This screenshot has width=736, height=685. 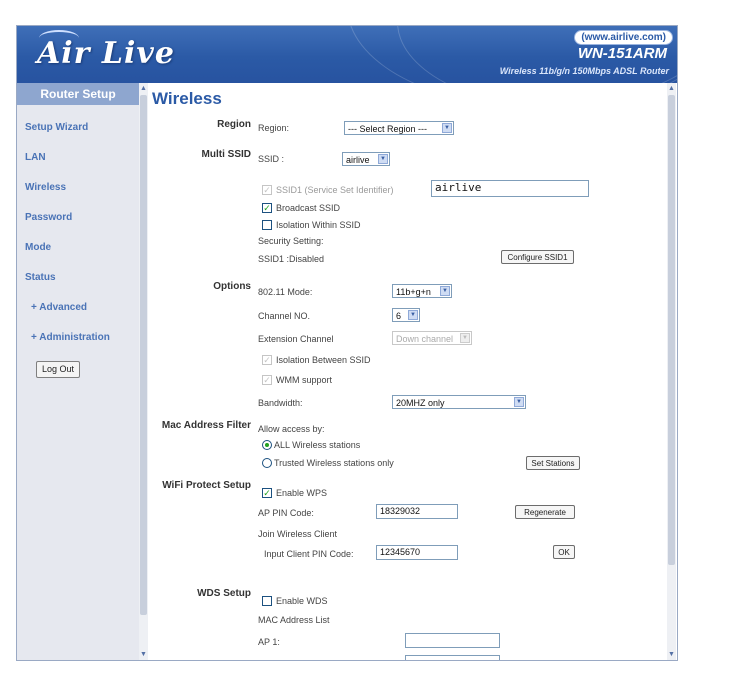 I want to click on allow-access-label: Allow access by:, so click(x=291, y=429).